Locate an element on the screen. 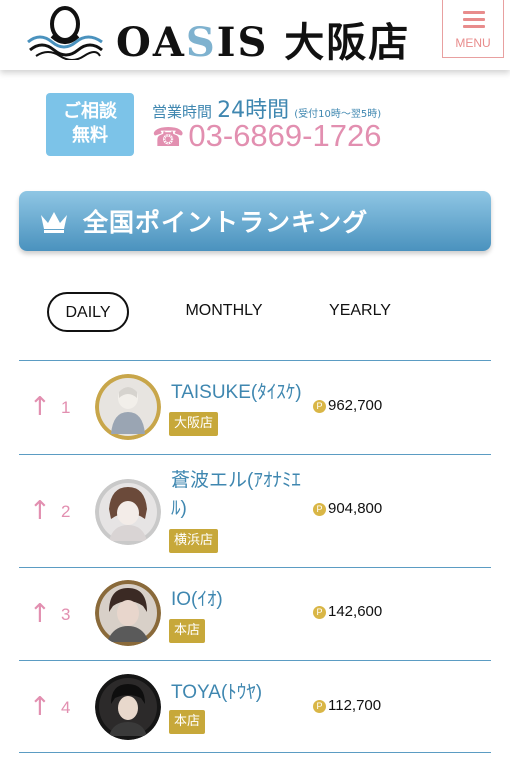 The width and height of the screenshot is (510, 765). free-consultation-badge: ご相談 無料 is located at coordinates (90, 124).